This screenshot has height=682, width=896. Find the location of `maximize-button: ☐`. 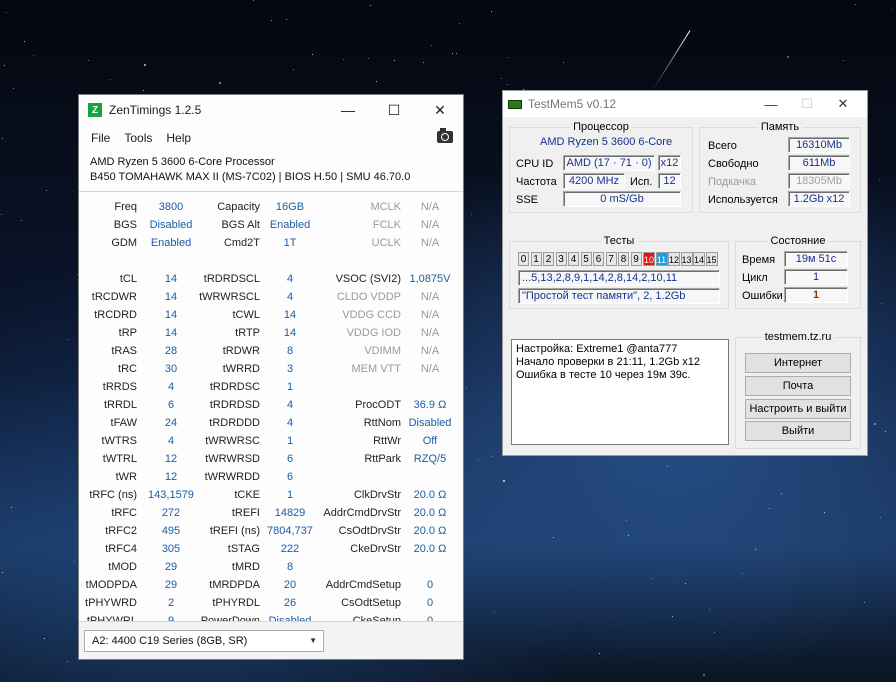

maximize-button: ☐ is located at coordinates (394, 110).